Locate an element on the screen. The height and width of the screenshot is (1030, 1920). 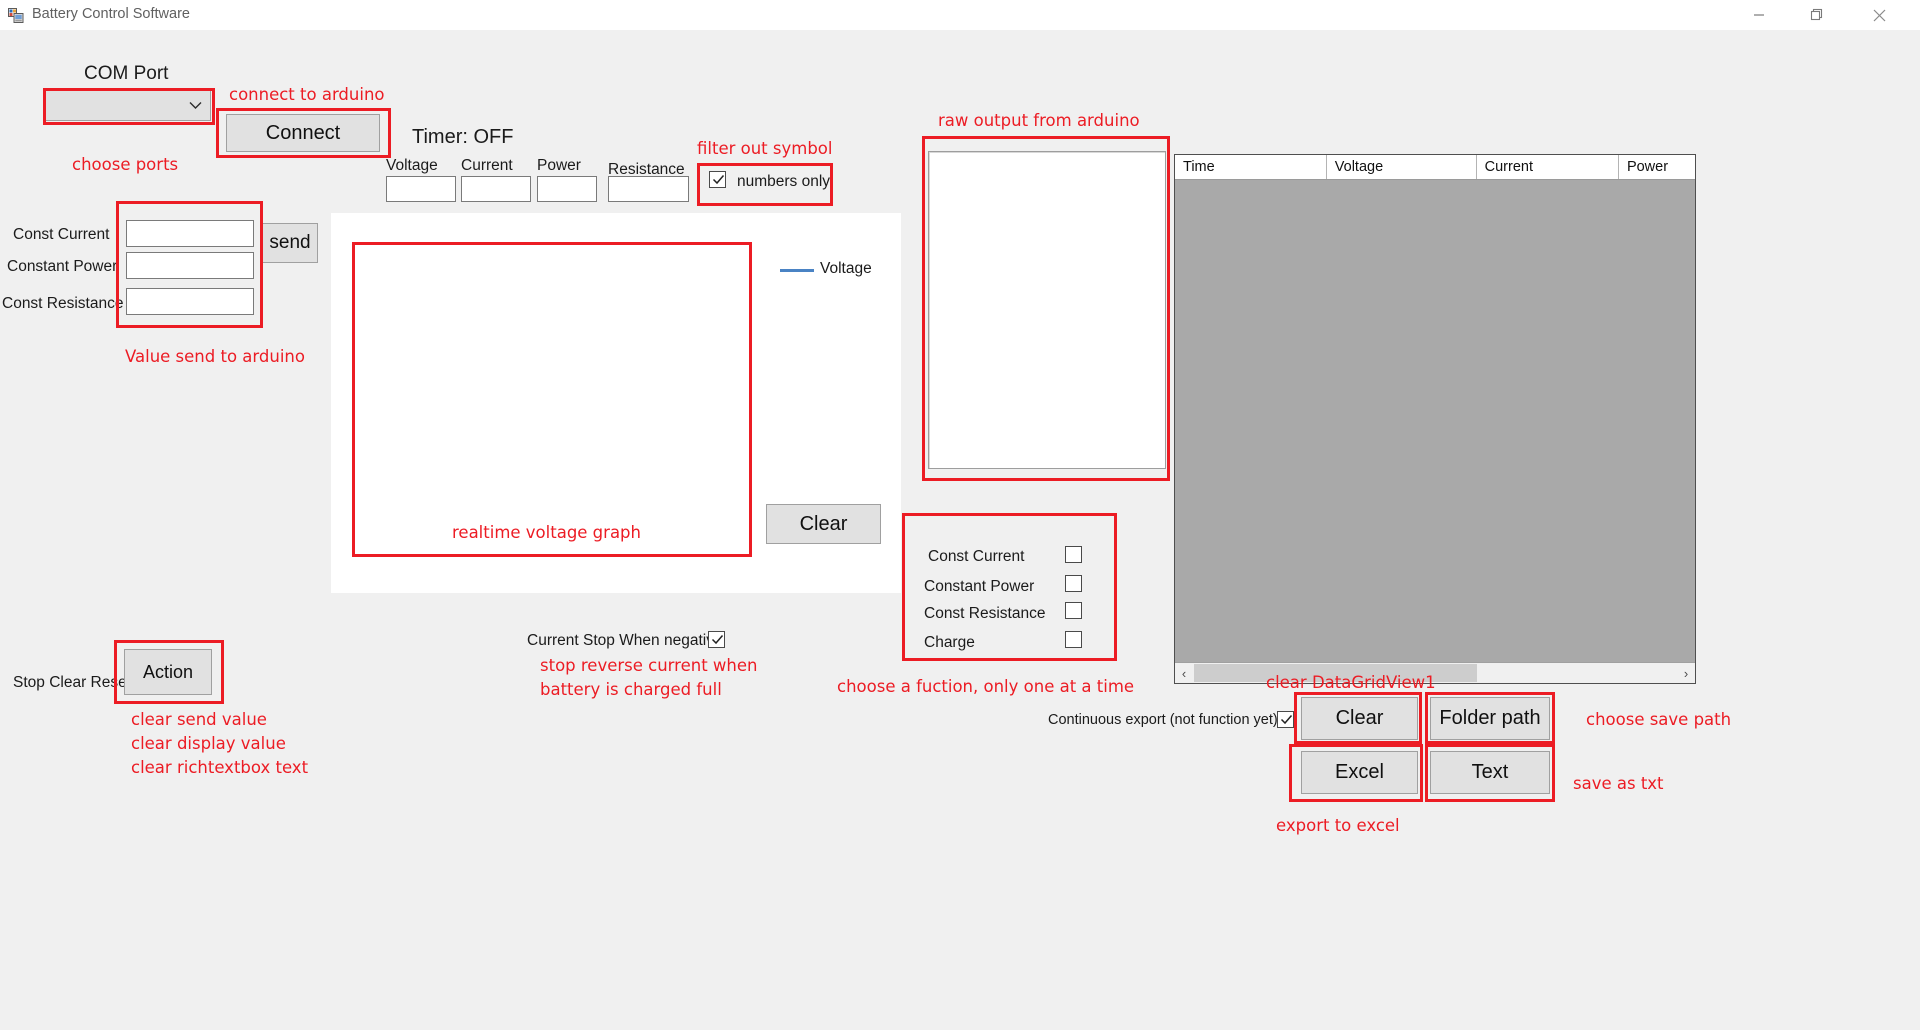
connect-button: Connect is located at coordinates (303, 133).